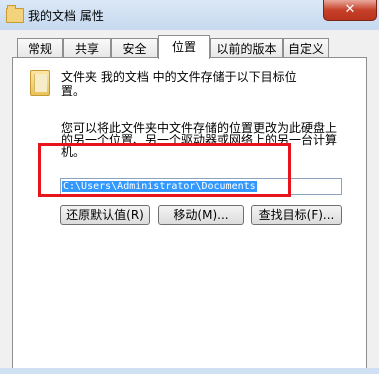 Image resolution: width=379 pixels, height=374 pixels. I want to click on tab-security: 安全, so click(134, 48).